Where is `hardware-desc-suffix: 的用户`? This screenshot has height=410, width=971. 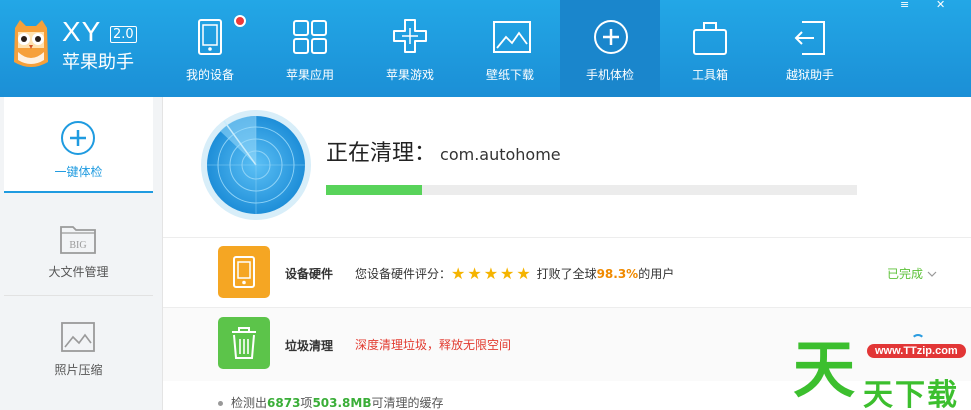
hardware-desc-suffix: 的用户 is located at coordinates (656, 274).